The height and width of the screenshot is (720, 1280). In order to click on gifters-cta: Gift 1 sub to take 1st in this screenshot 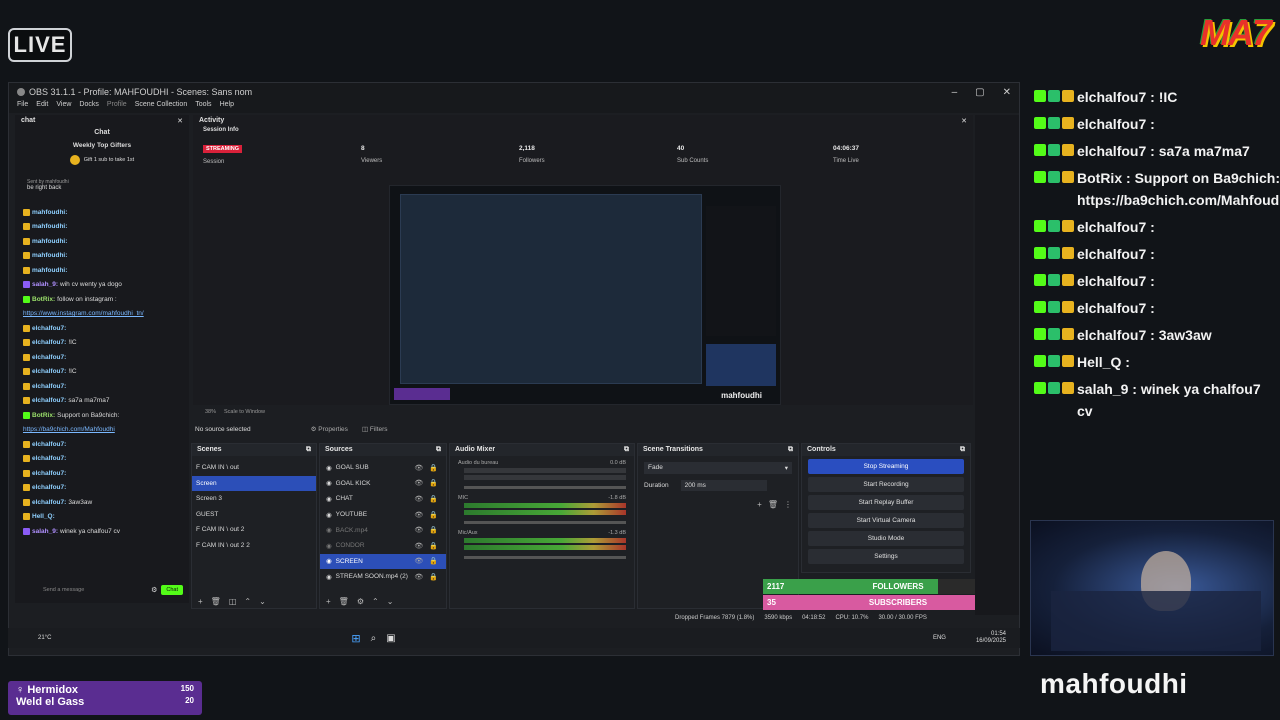, I will do `click(102, 160)`.